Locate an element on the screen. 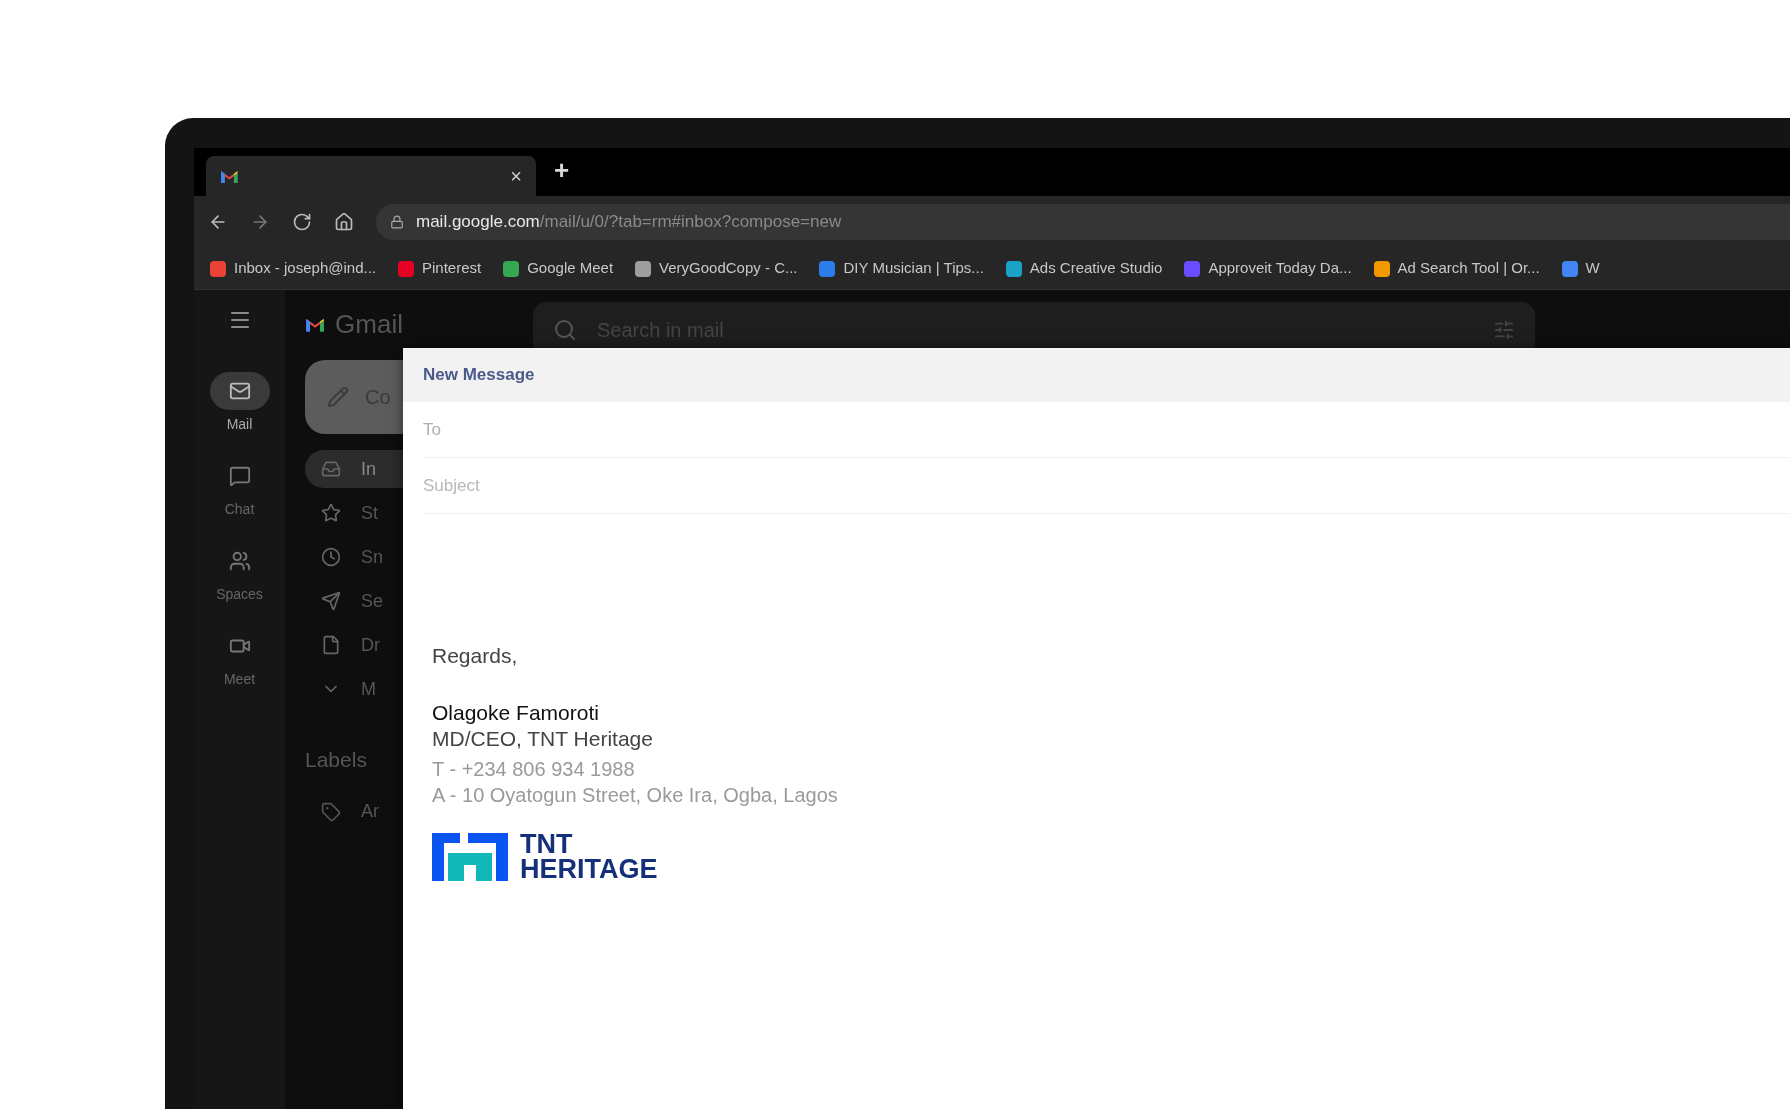 The height and width of the screenshot is (1109, 1790). nav-item: In is located at coordinates (354, 469).